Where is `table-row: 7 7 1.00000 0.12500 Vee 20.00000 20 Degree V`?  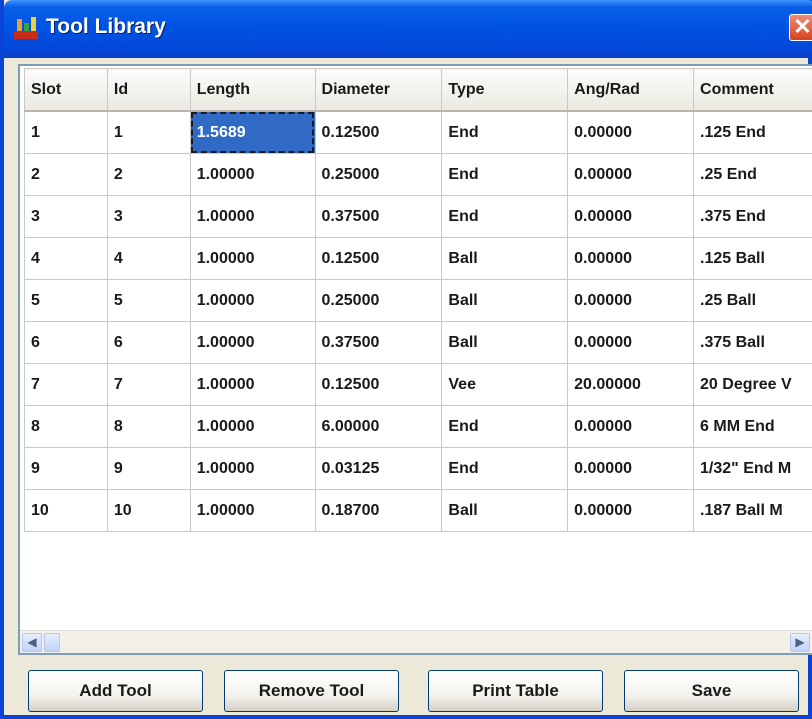 table-row: 7 7 1.00000 0.12500 Vee 20.00000 20 Degree V is located at coordinates (418, 384).